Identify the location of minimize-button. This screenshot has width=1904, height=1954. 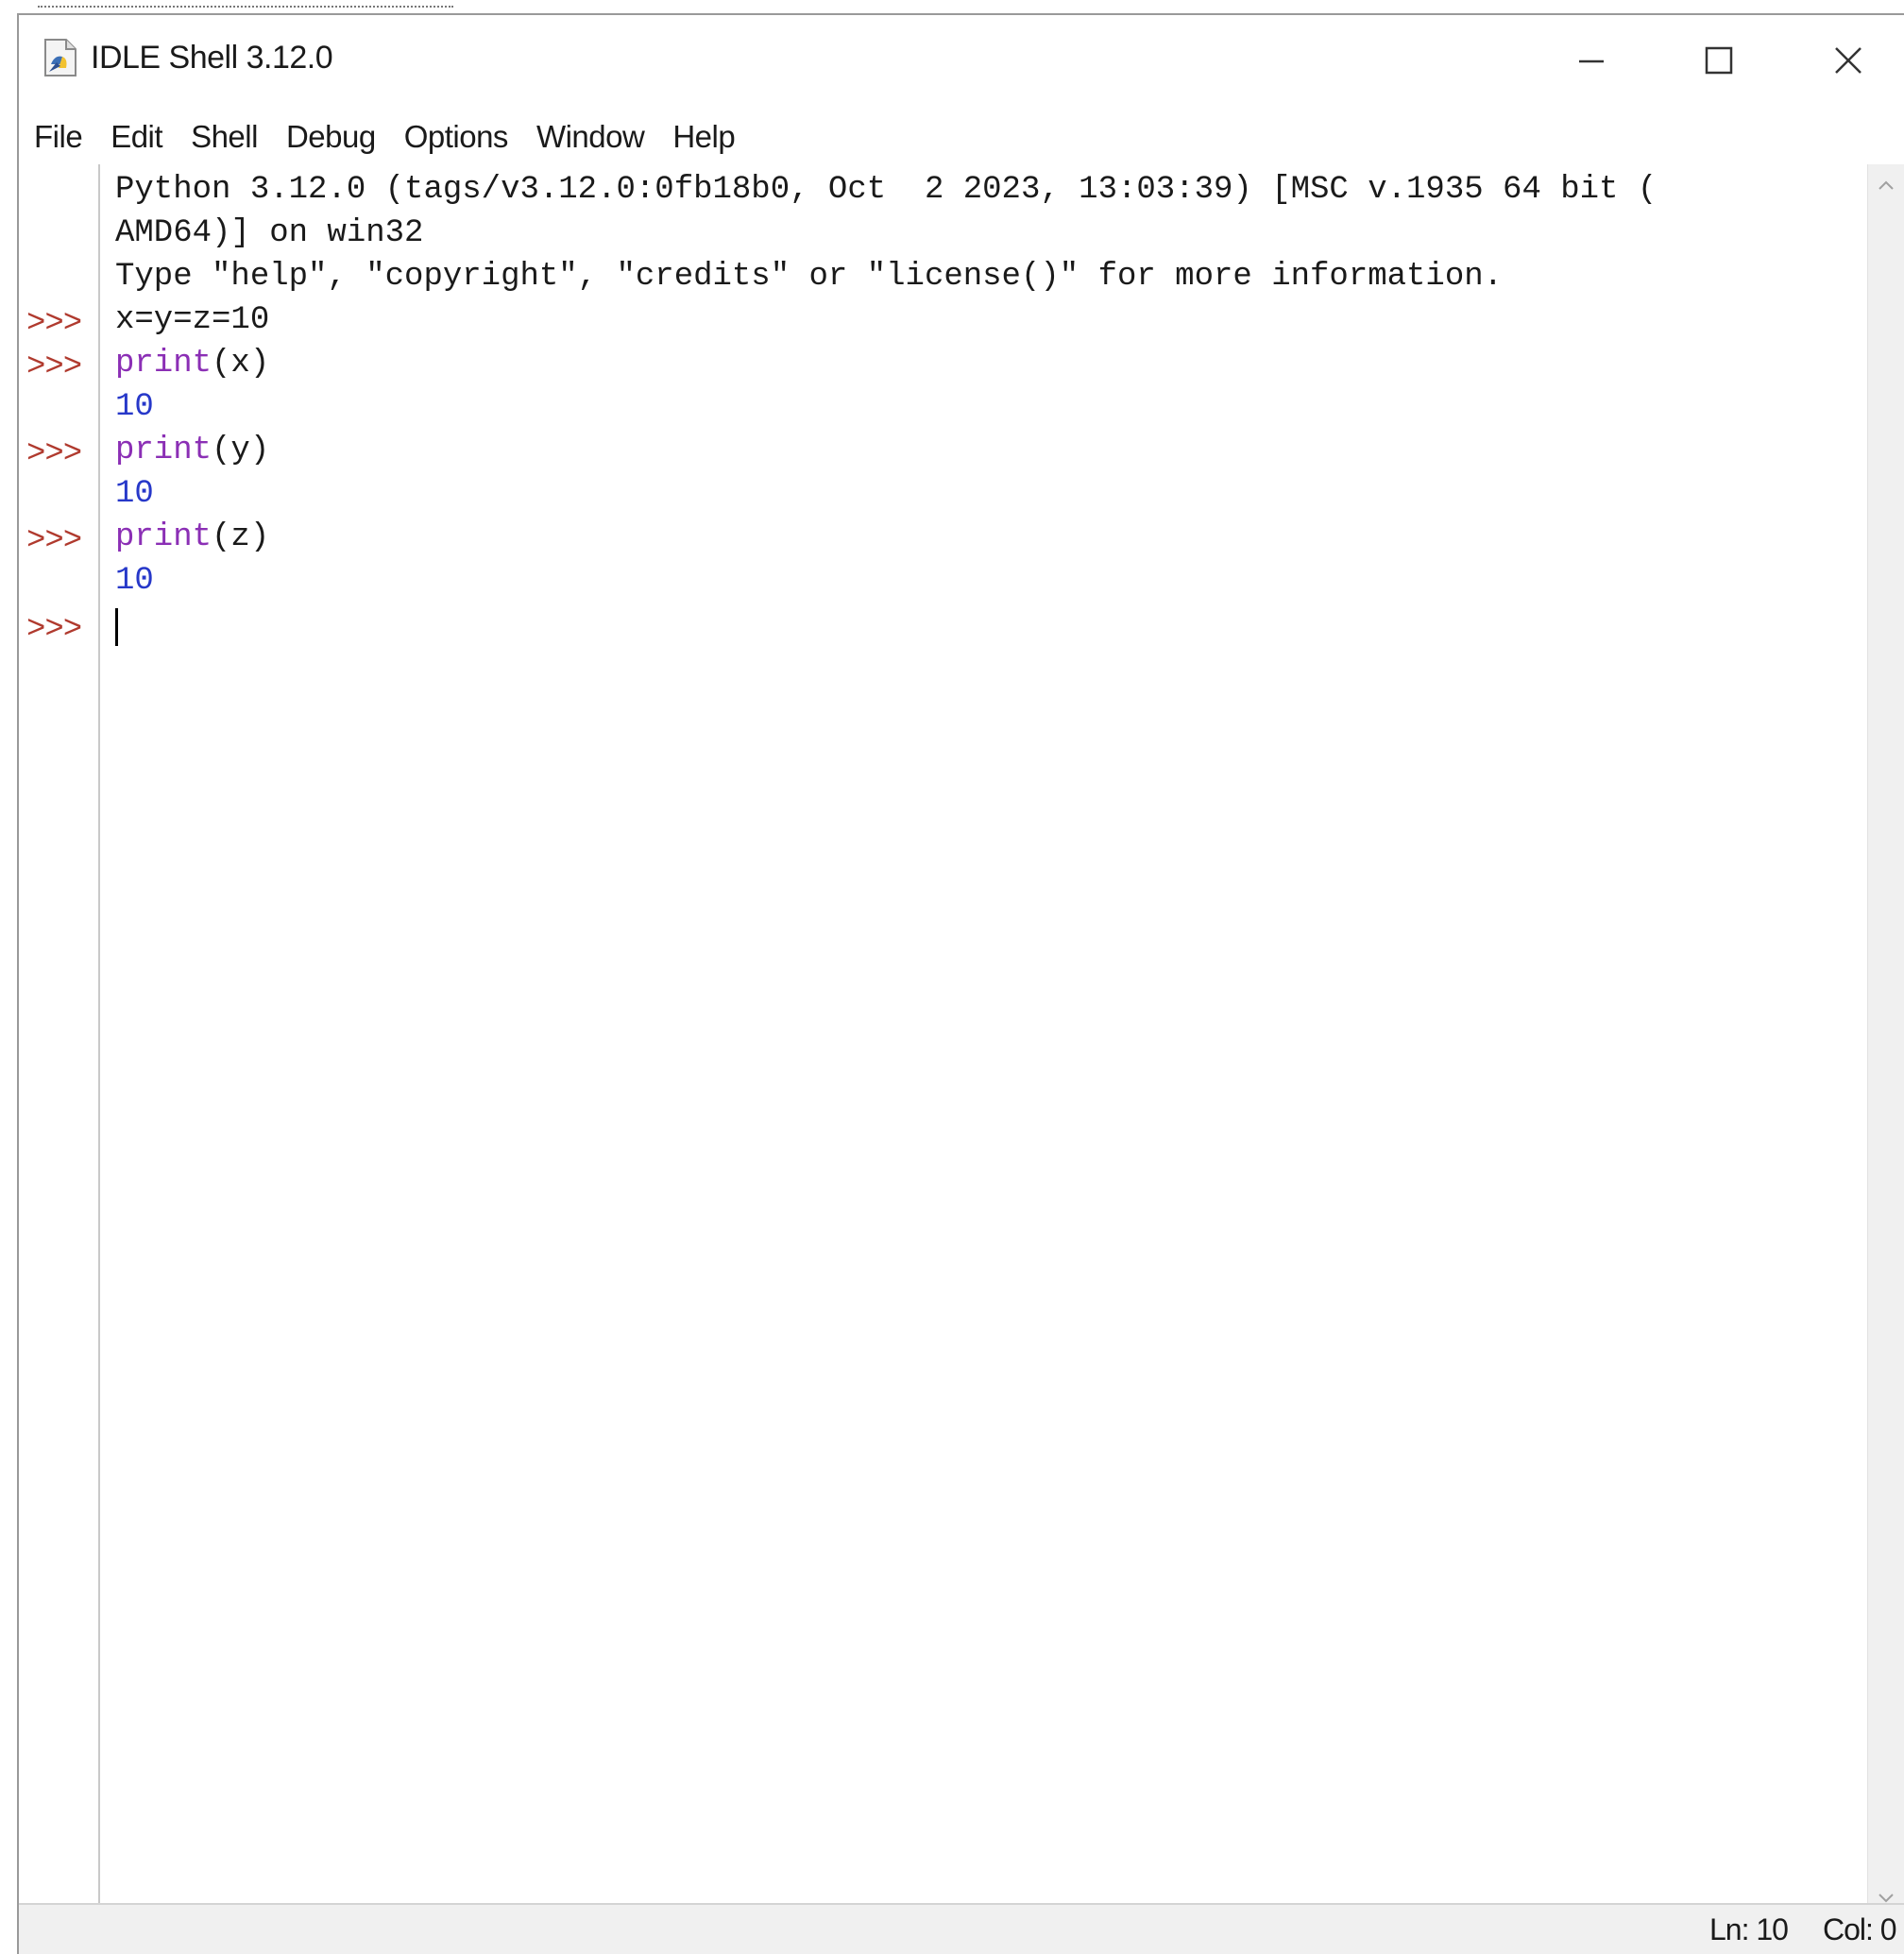
(1591, 62).